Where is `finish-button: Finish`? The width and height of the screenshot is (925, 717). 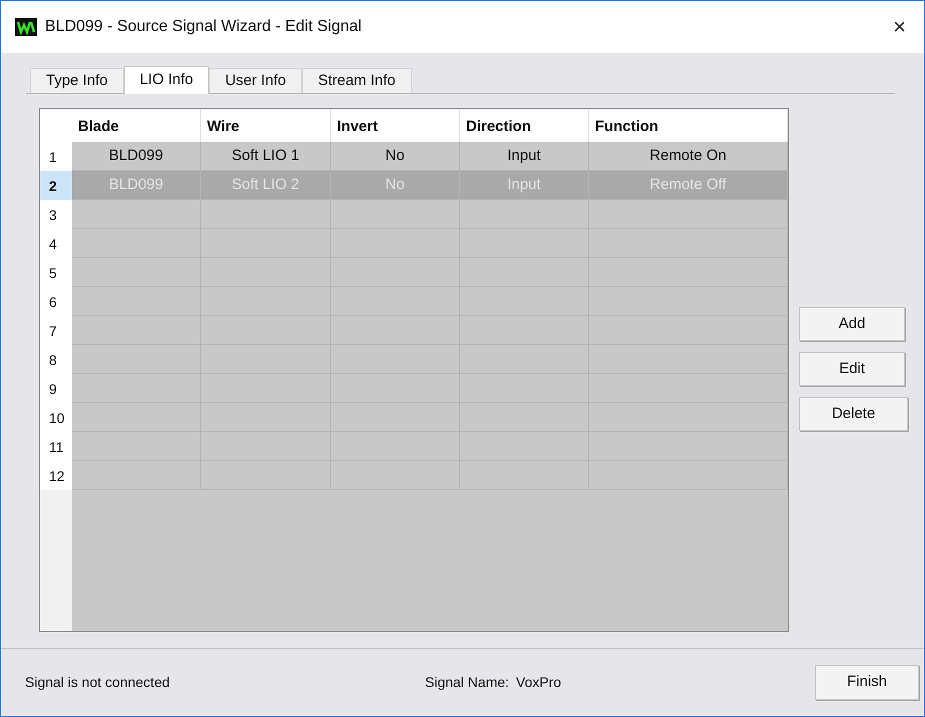 finish-button: Finish is located at coordinates (867, 682).